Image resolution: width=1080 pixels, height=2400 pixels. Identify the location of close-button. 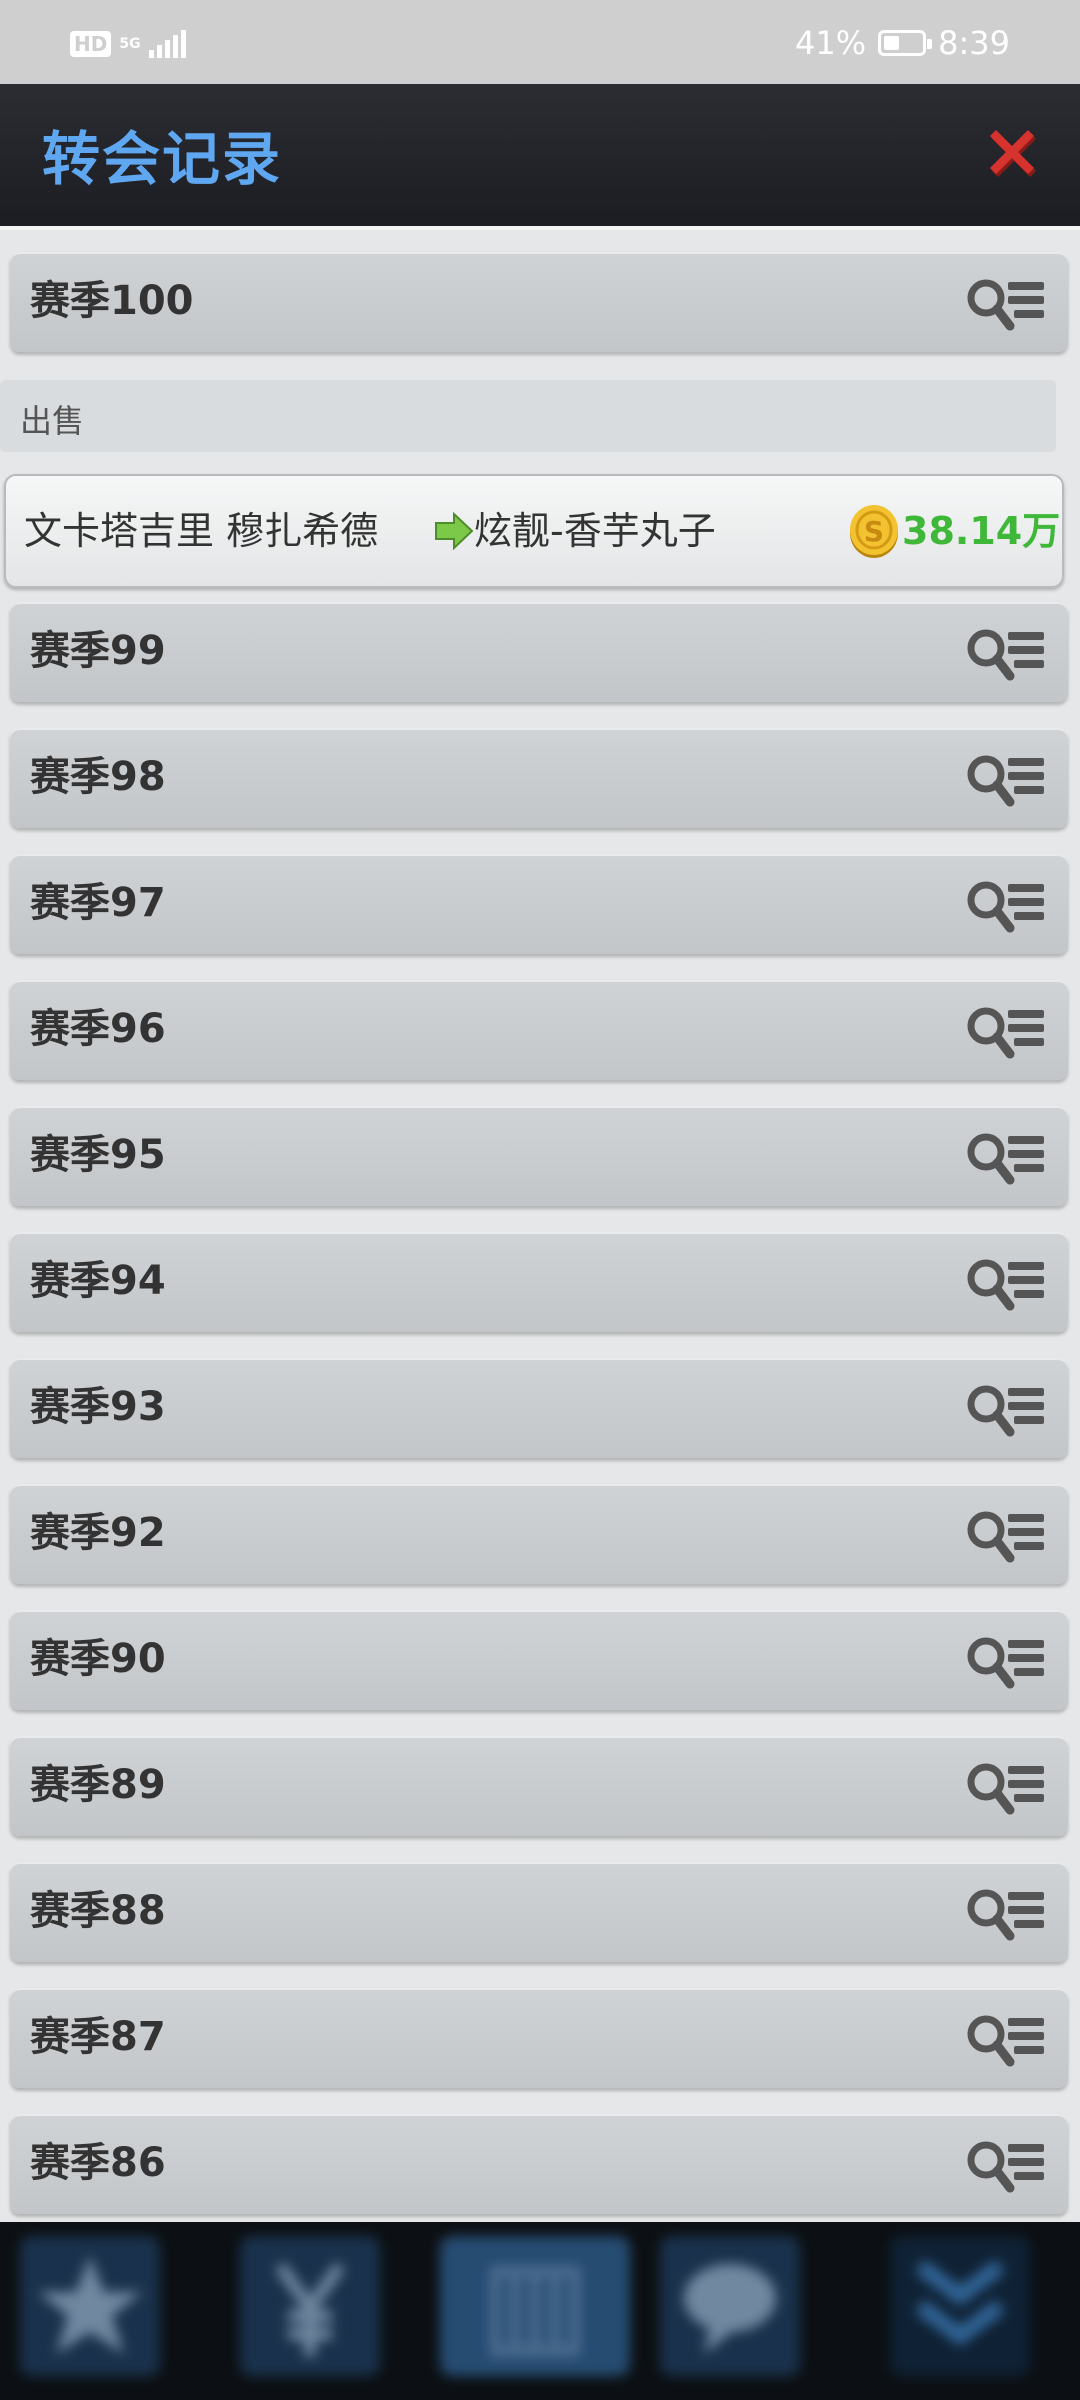
(1012, 152).